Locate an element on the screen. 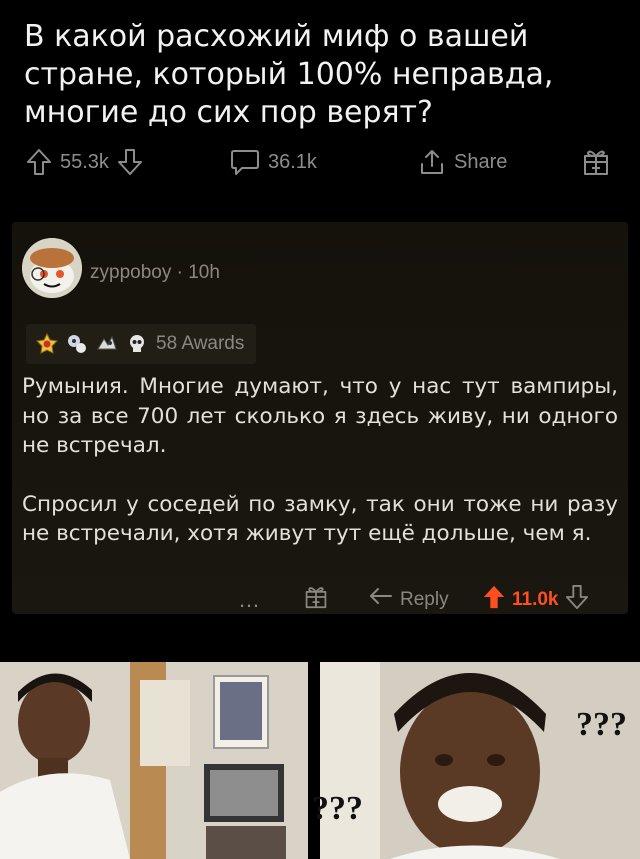 The image size is (640, 859). meme-caption-left: ??? is located at coordinates (337, 808).